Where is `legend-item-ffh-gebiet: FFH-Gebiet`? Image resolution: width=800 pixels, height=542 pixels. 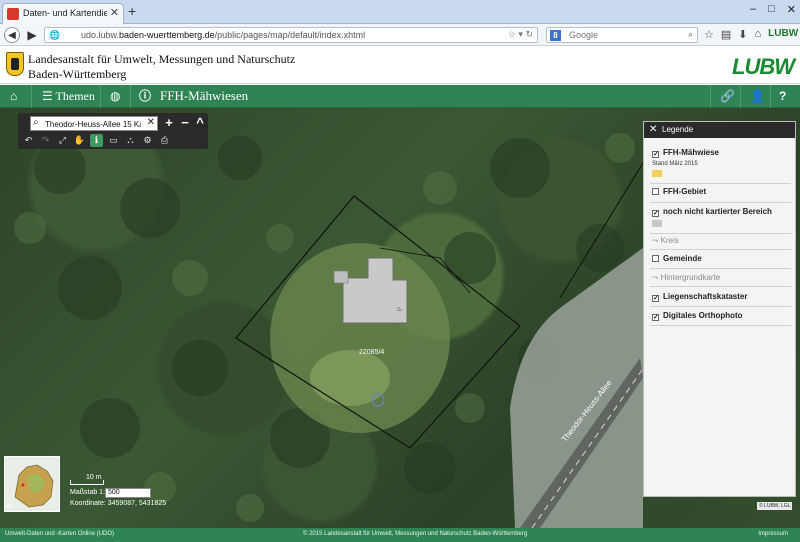 legend-item-ffh-gebiet: FFH-Gebiet is located at coordinates (679, 191).